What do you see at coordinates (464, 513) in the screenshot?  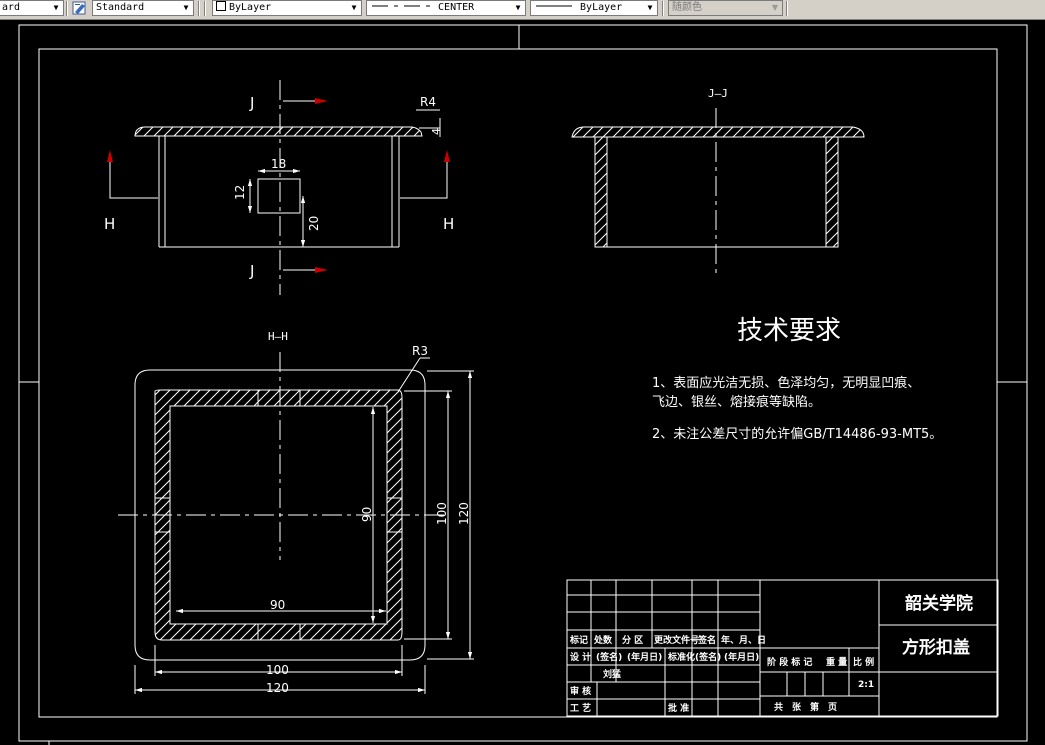 I see `dim-outer-height: 120` at bounding box center [464, 513].